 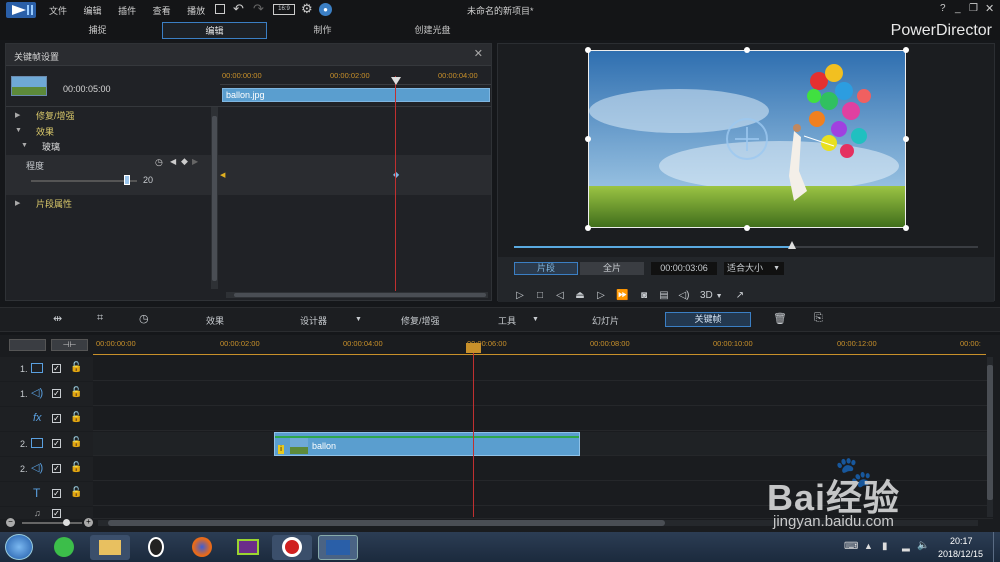 I want to click on degree-slider-track, so click(x=84, y=181).